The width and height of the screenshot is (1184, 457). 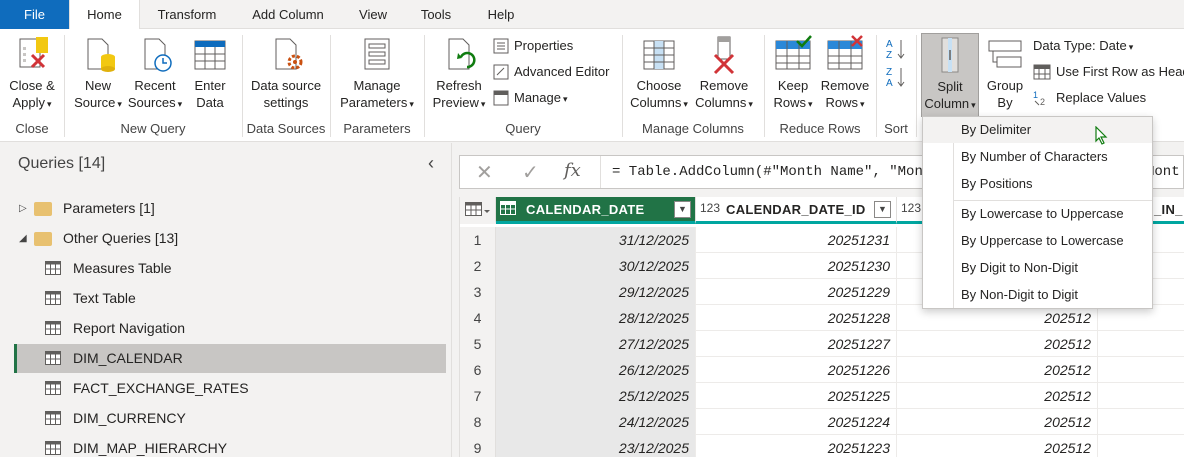 I want to click on row-number: 3, so click(x=478, y=292).